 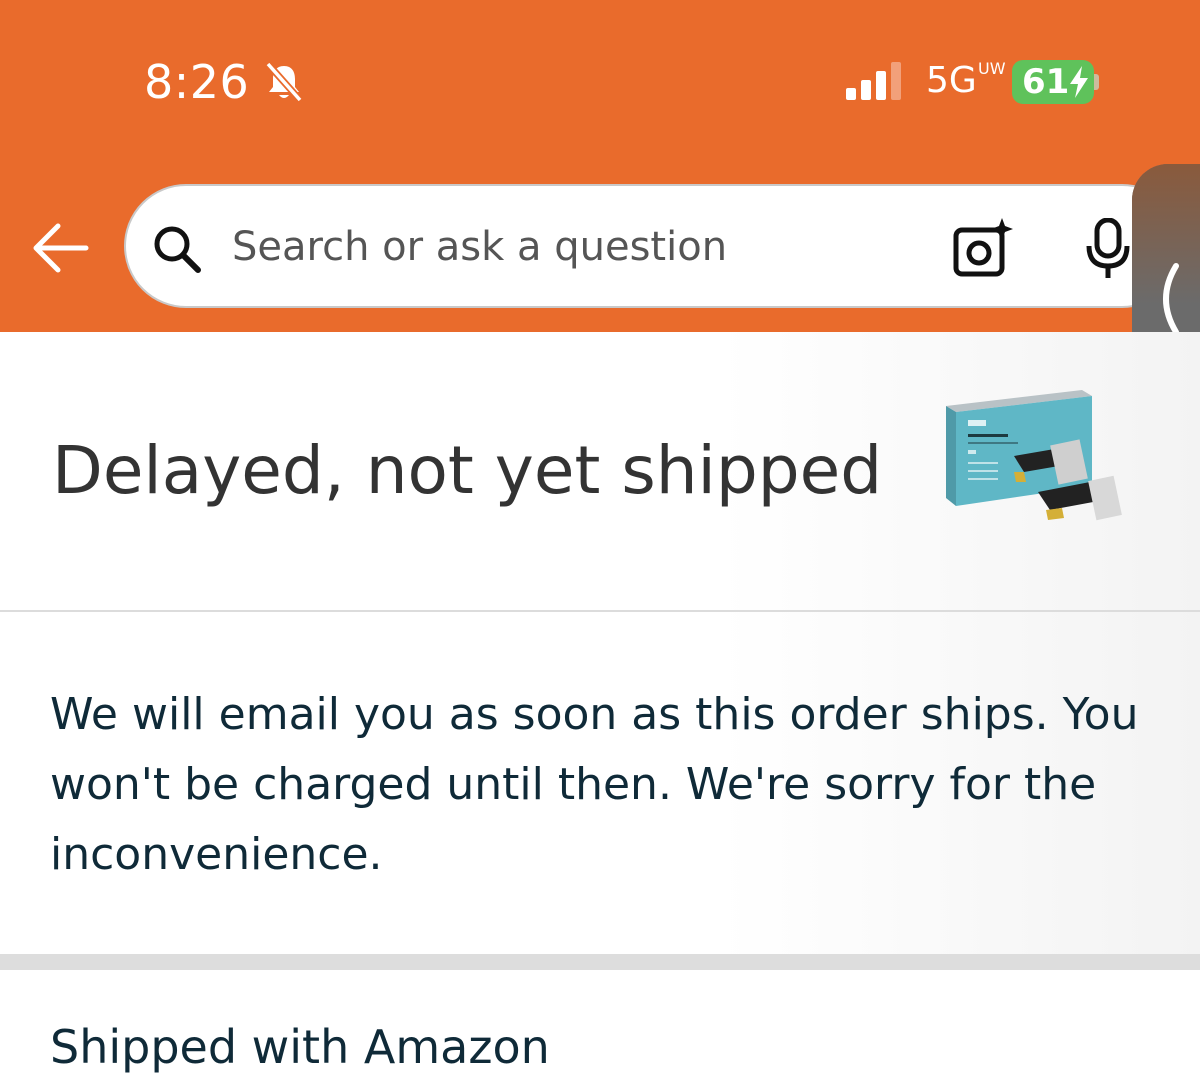 I want to click on order-status-title: Delayed, not yet shipped, so click(x=467, y=470).